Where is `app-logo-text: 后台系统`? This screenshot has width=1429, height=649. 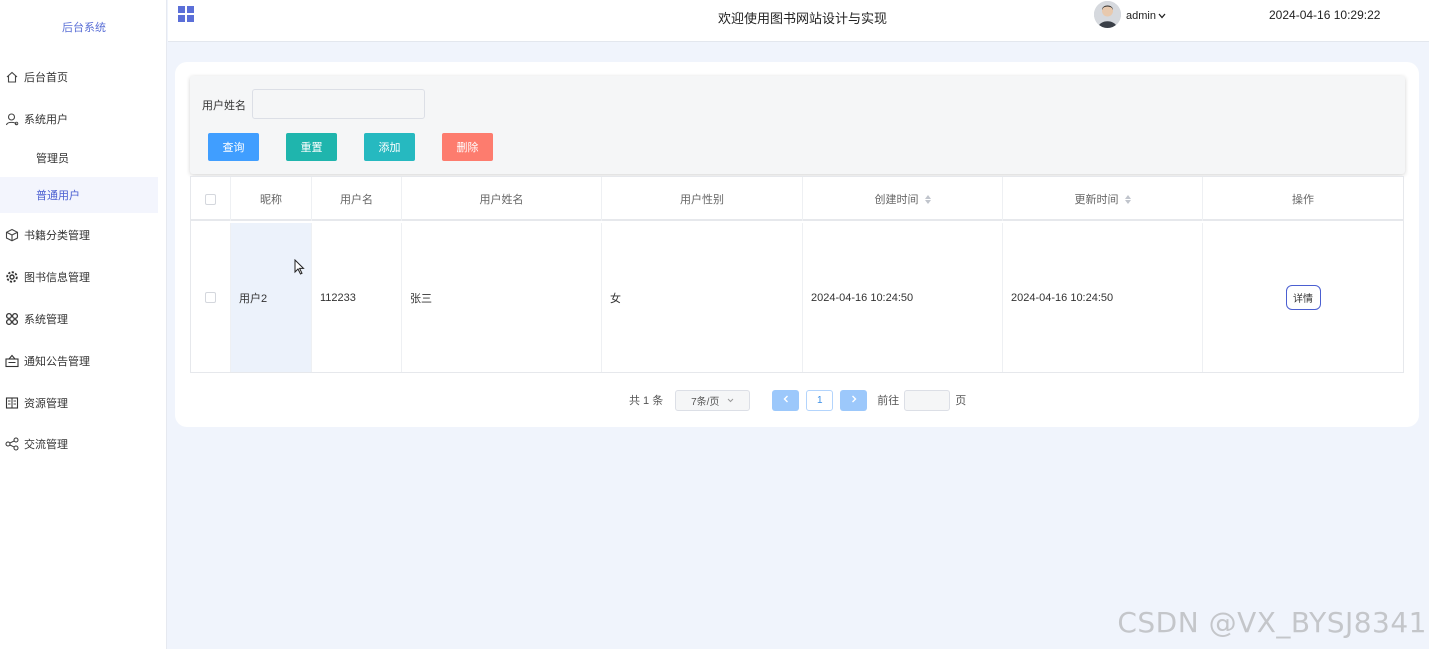
app-logo-text: 后台系统 is located at coordinates (84, 28).